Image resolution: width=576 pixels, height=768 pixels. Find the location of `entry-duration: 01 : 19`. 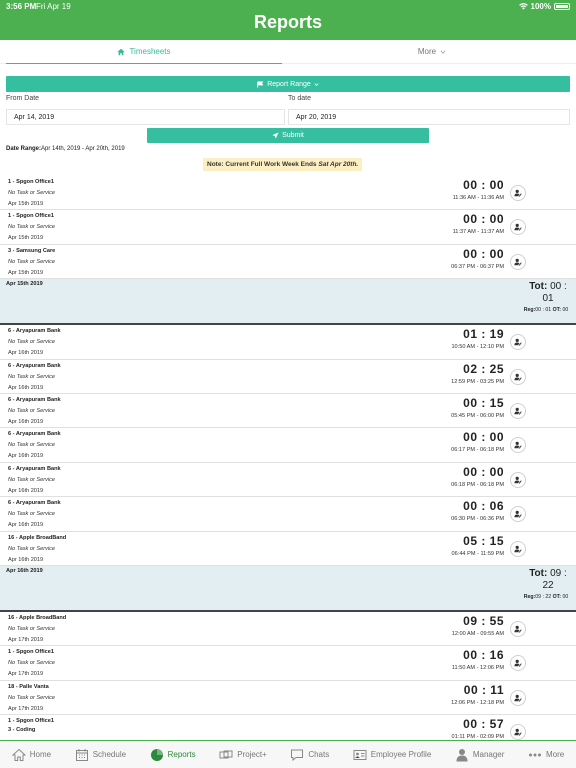

entry-duration: 01 : 19 is located at coordinates (483, 334).